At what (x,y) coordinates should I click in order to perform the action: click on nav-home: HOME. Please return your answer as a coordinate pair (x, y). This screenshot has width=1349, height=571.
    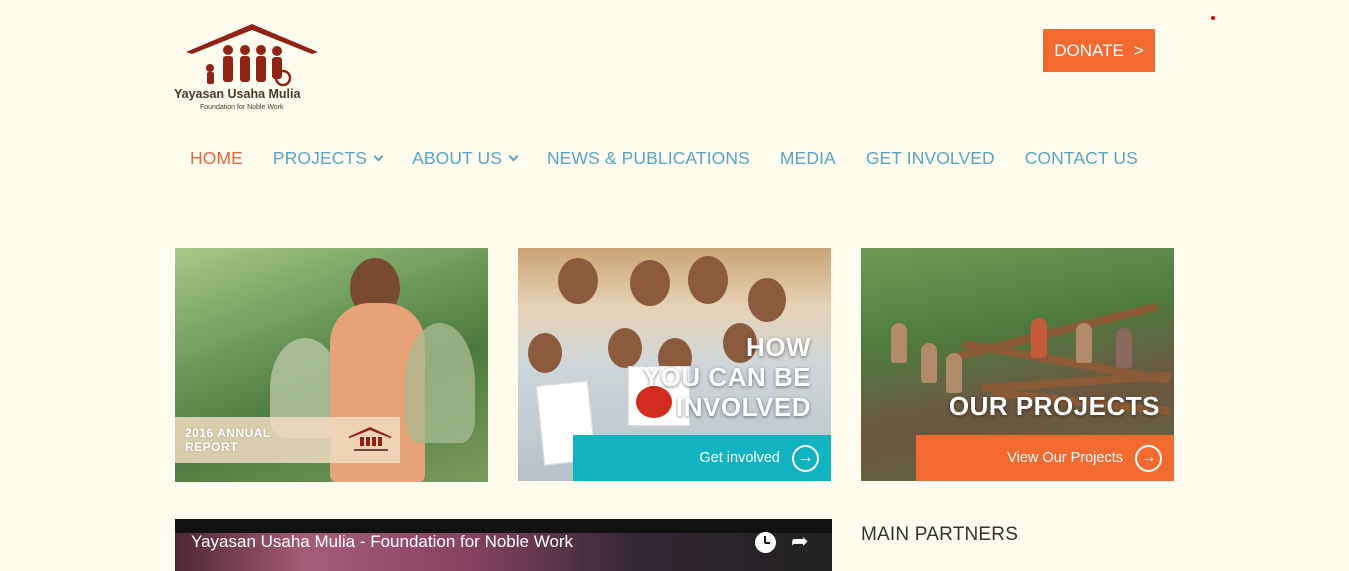
    Looking at the image, I should click on (216, 158).